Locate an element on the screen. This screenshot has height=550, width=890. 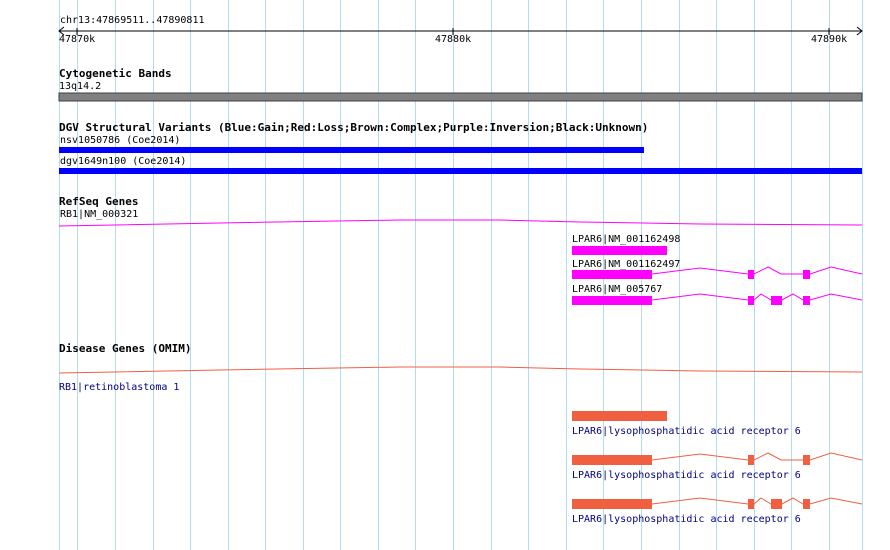
dgv-variant-dgv1649n100 is located at coordinates (460, 171).